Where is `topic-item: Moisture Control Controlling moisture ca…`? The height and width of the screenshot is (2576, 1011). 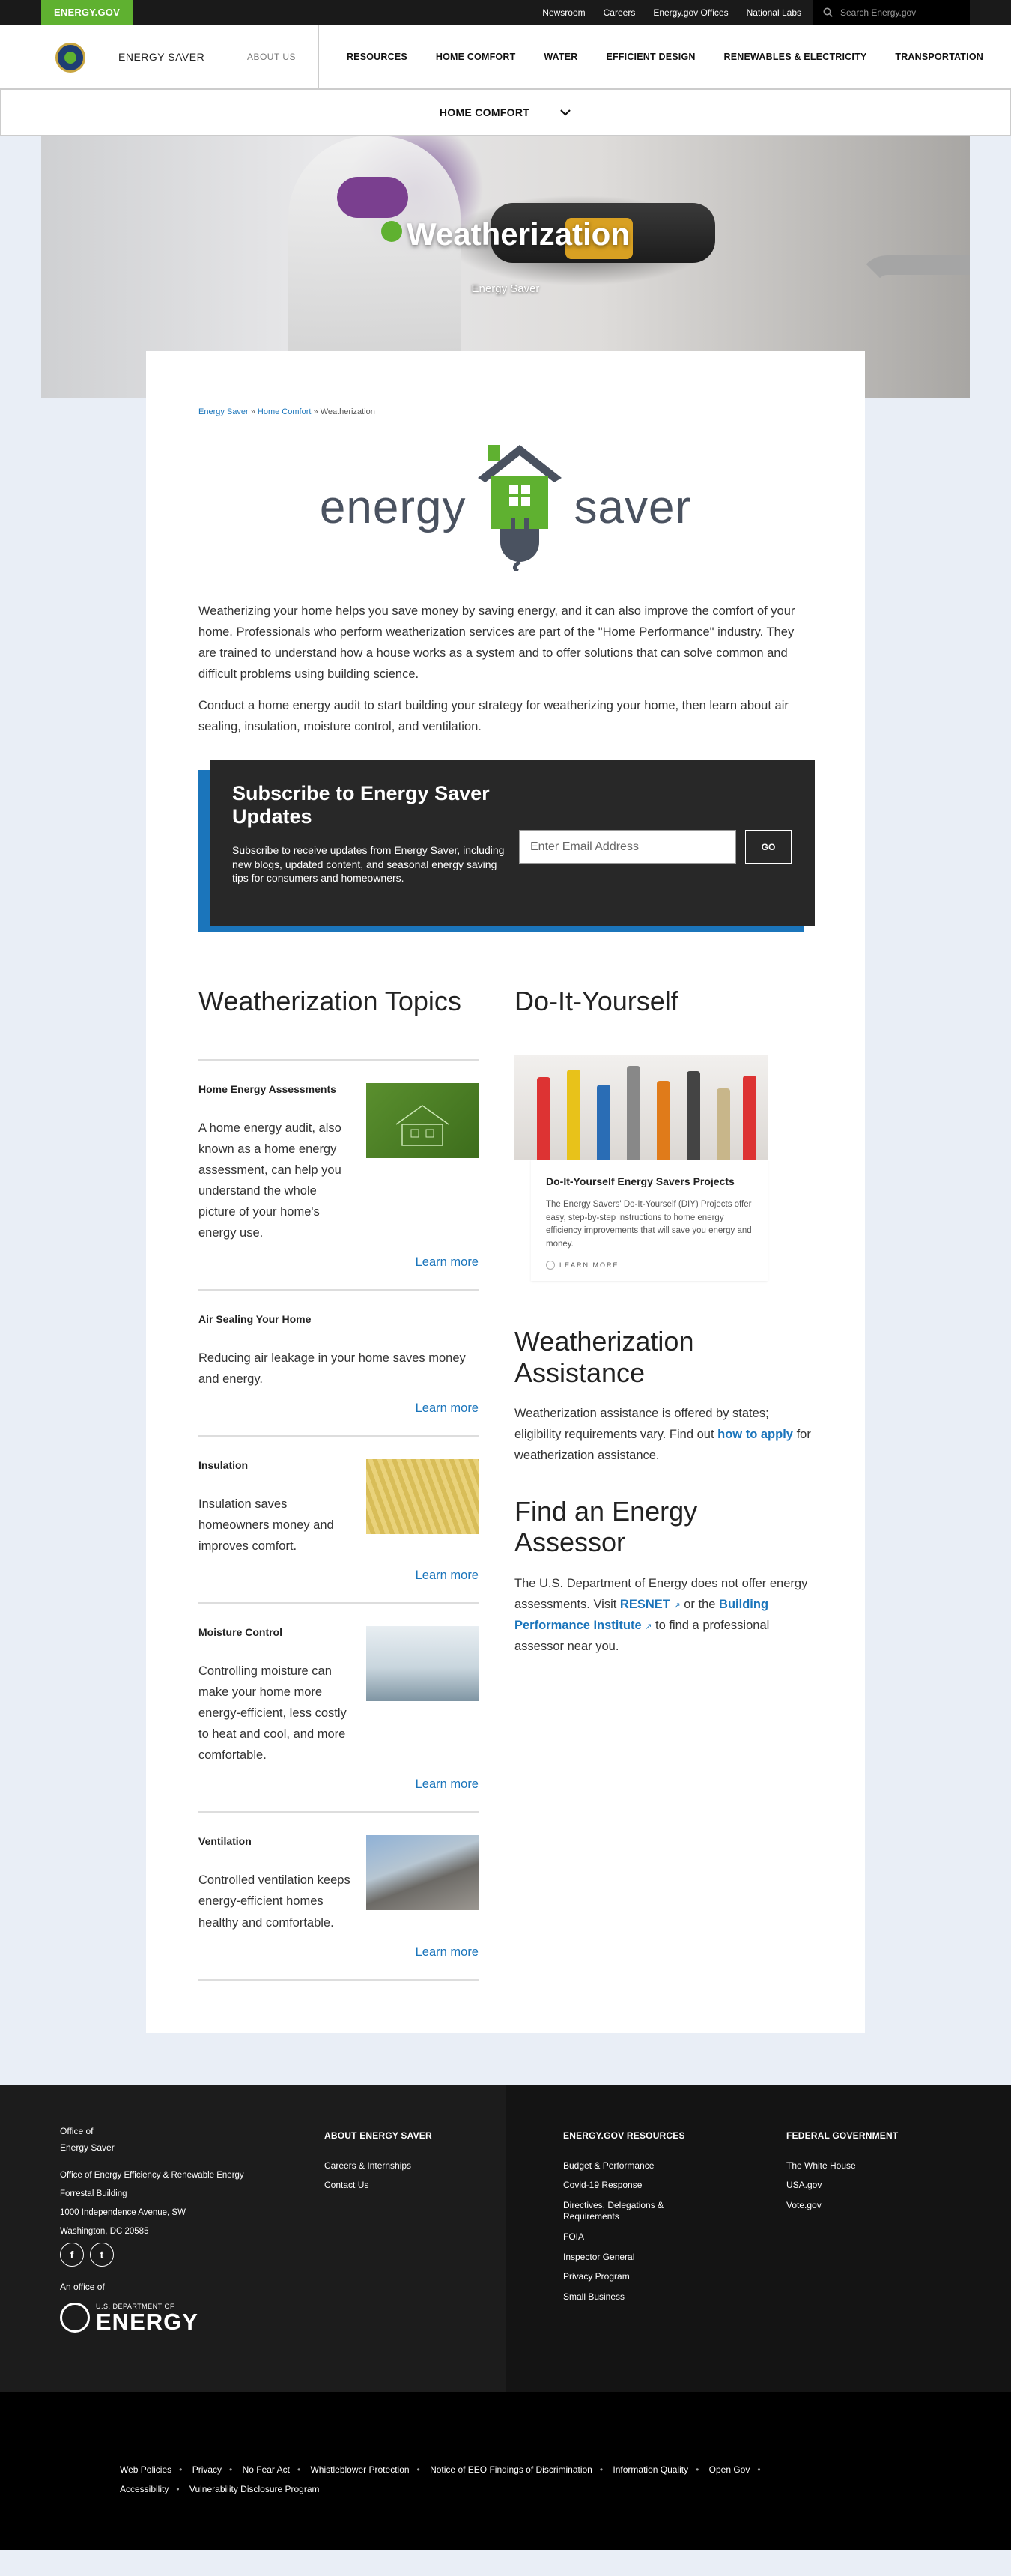 topic-item: Moisture Control Controlling moisture ca… is located at coordinates (338, 1707).